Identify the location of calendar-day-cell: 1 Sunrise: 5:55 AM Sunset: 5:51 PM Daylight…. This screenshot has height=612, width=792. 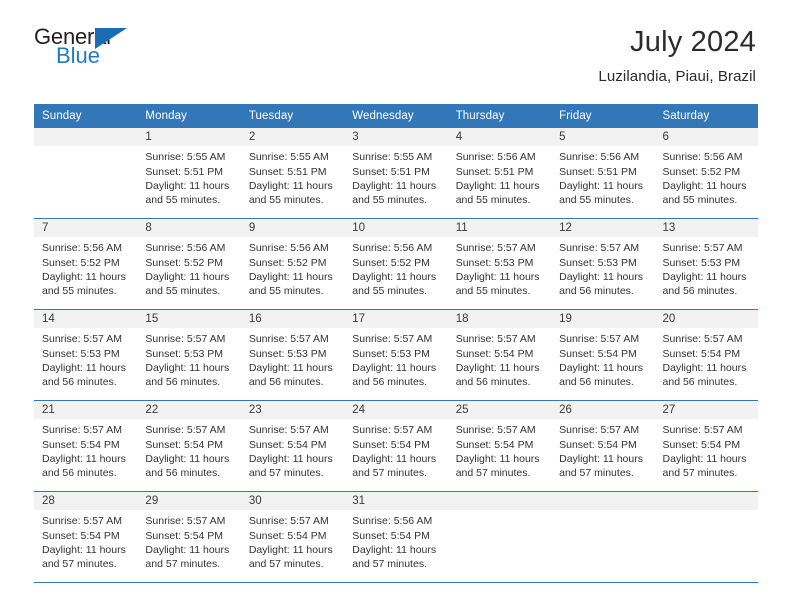
(189, 173).